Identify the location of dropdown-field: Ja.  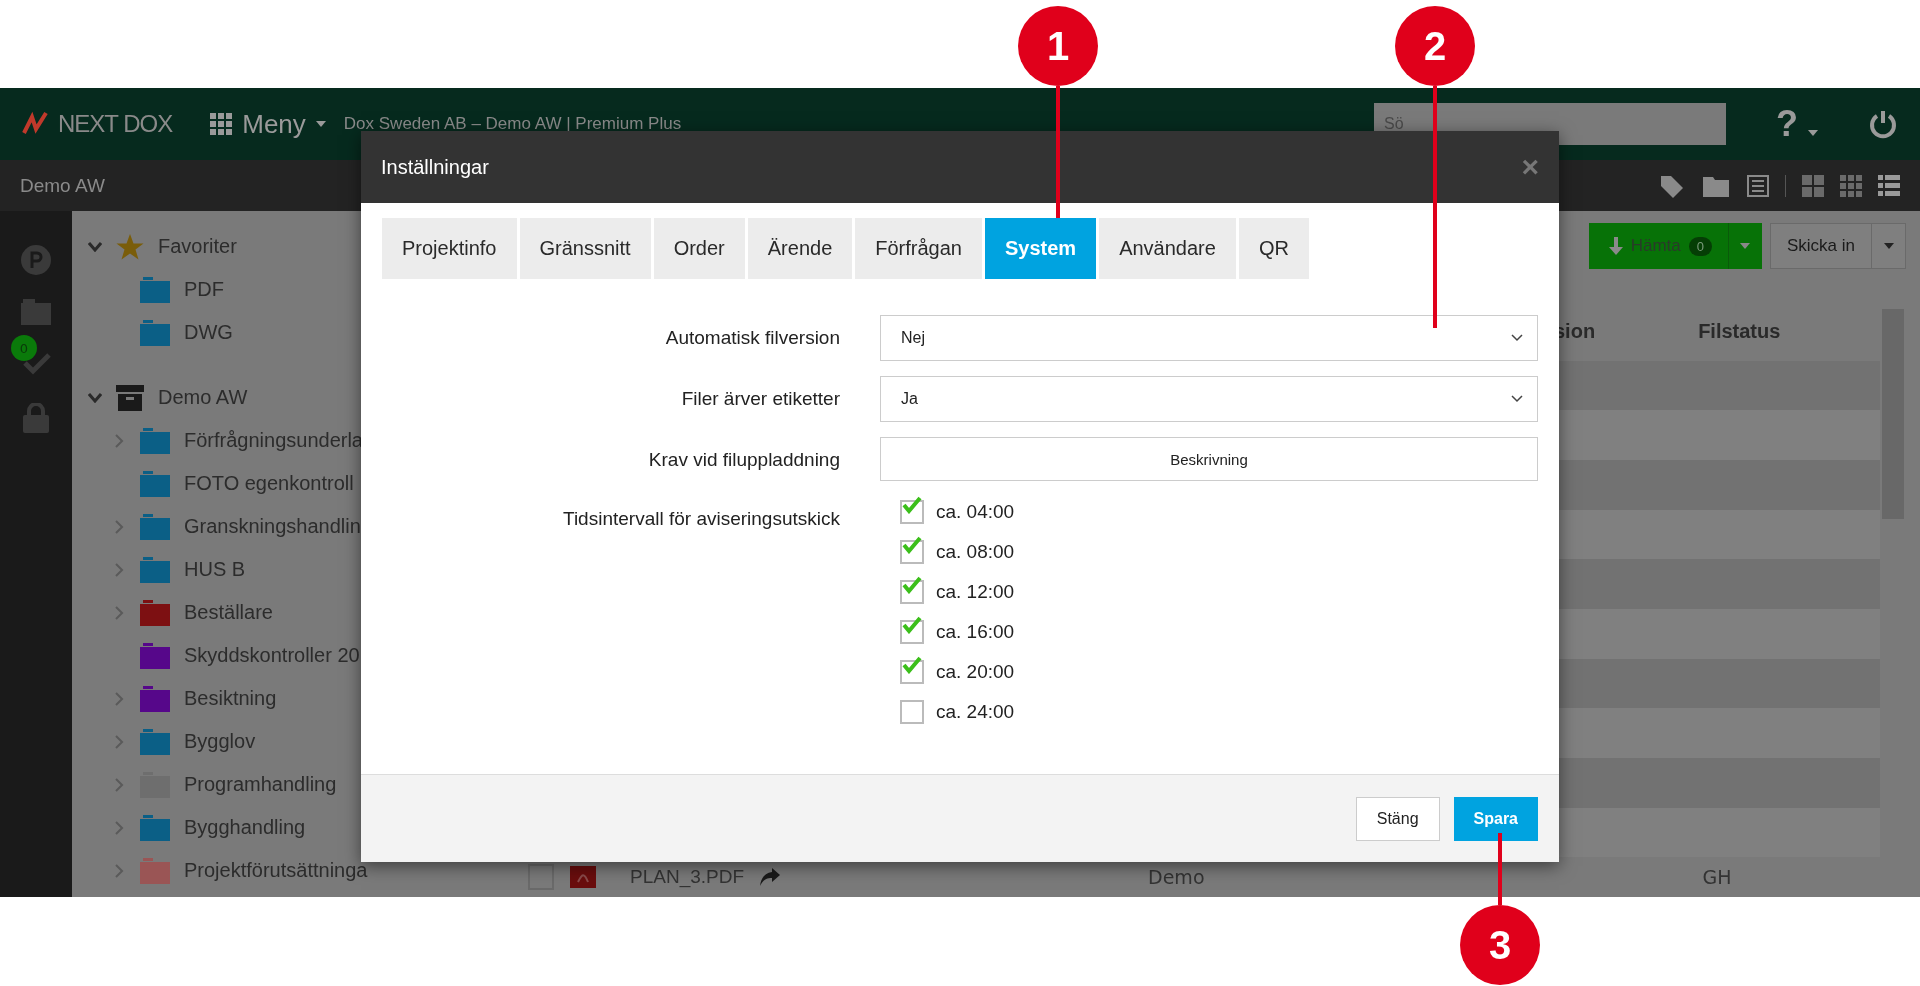
(1209, 399).